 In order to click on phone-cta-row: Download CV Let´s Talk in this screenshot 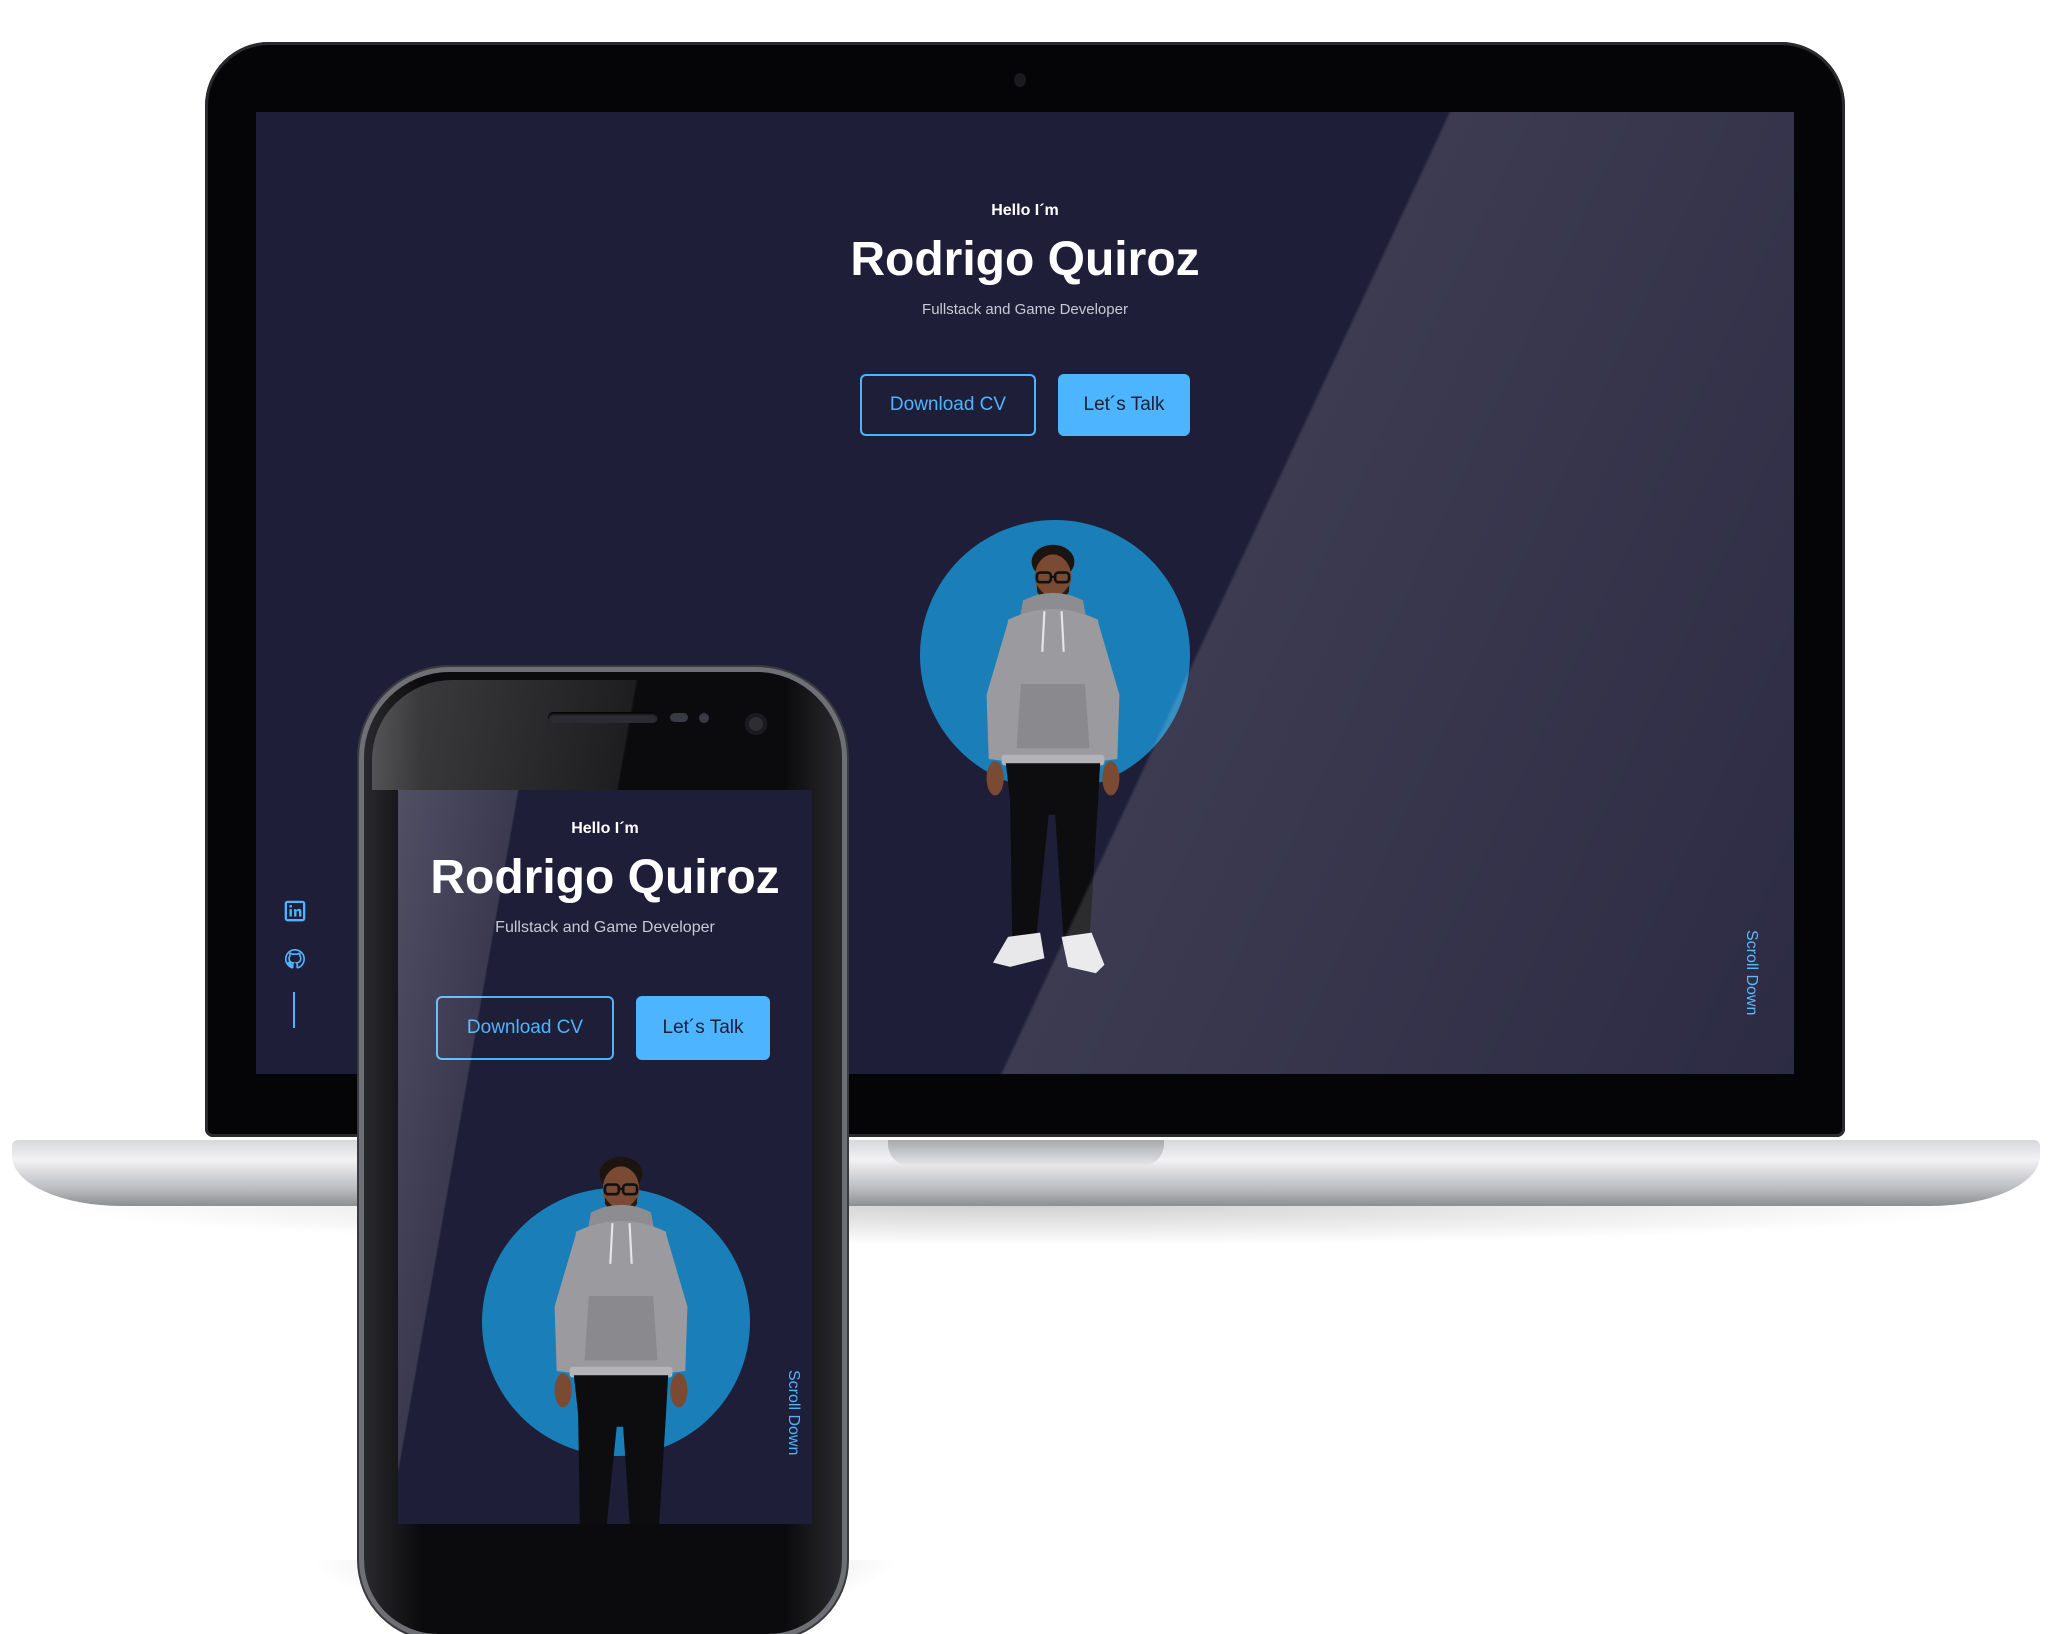, I will do `click(603, 1028)`.